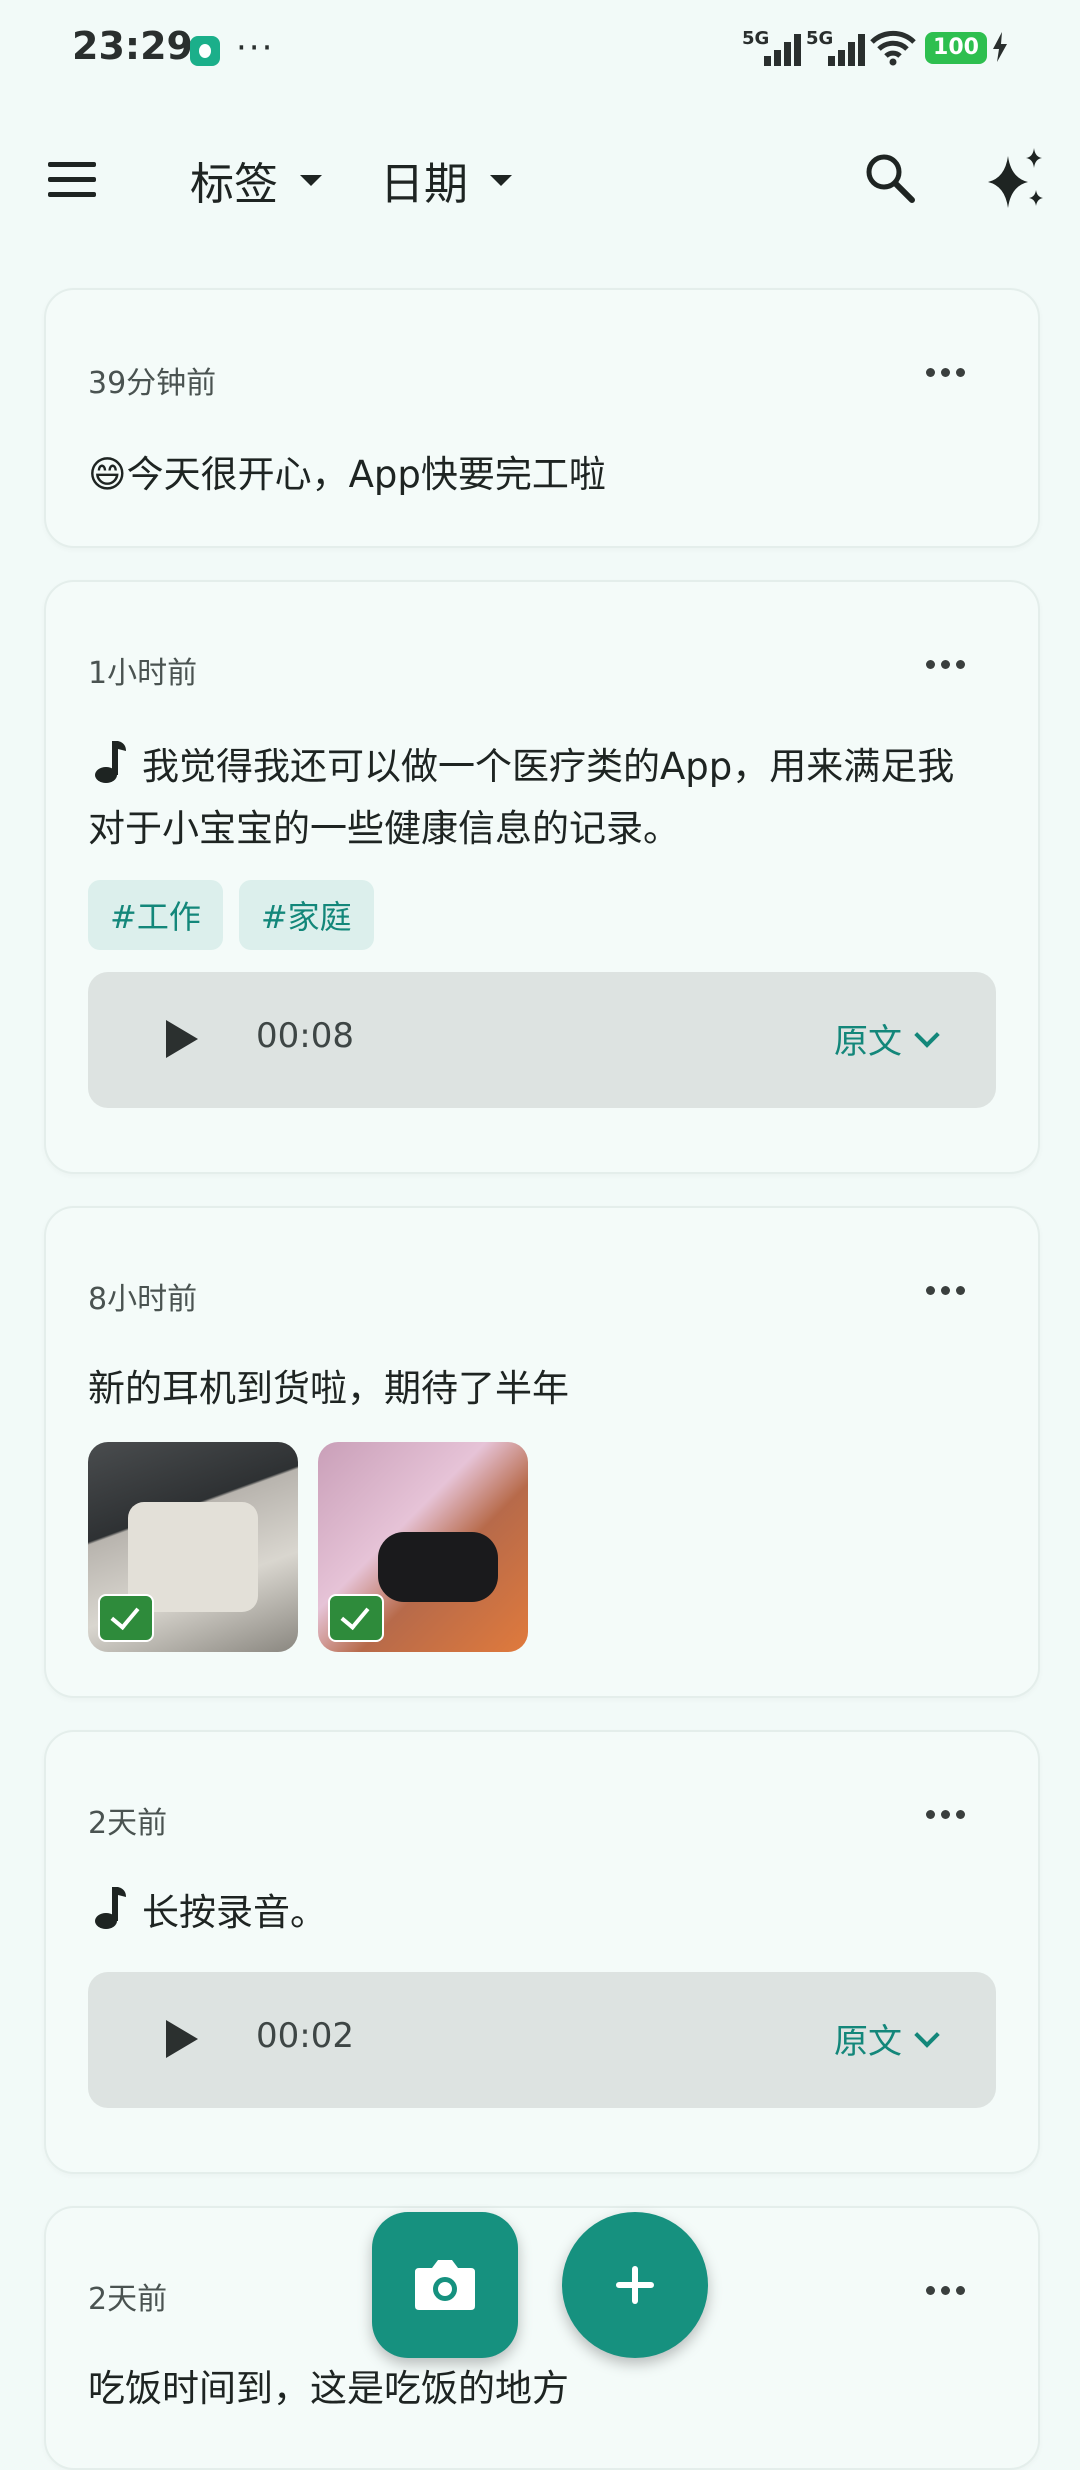 This screenshot has height=2470, width=1080. What do you see at coordinates (328, 2388) in the screenshot?
I see `note-text: 吃饭时间到，这是吃饭的地方` at bounding box center [328, 2388].